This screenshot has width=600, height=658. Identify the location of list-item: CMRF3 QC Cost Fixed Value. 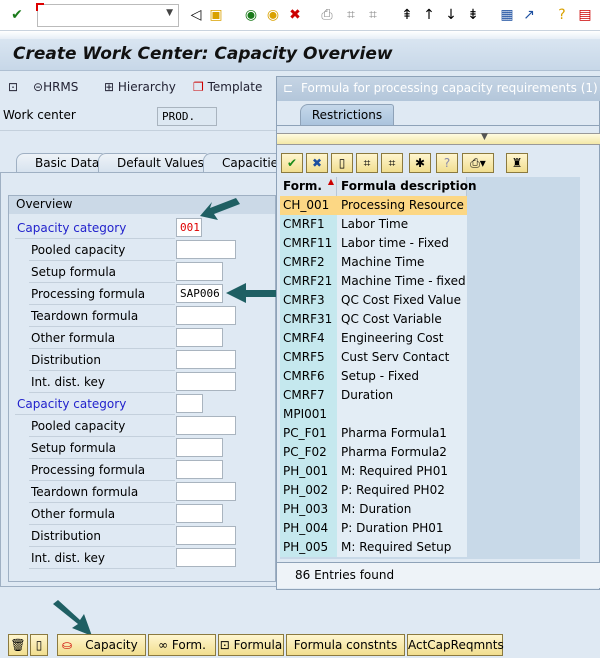
(430, 300).